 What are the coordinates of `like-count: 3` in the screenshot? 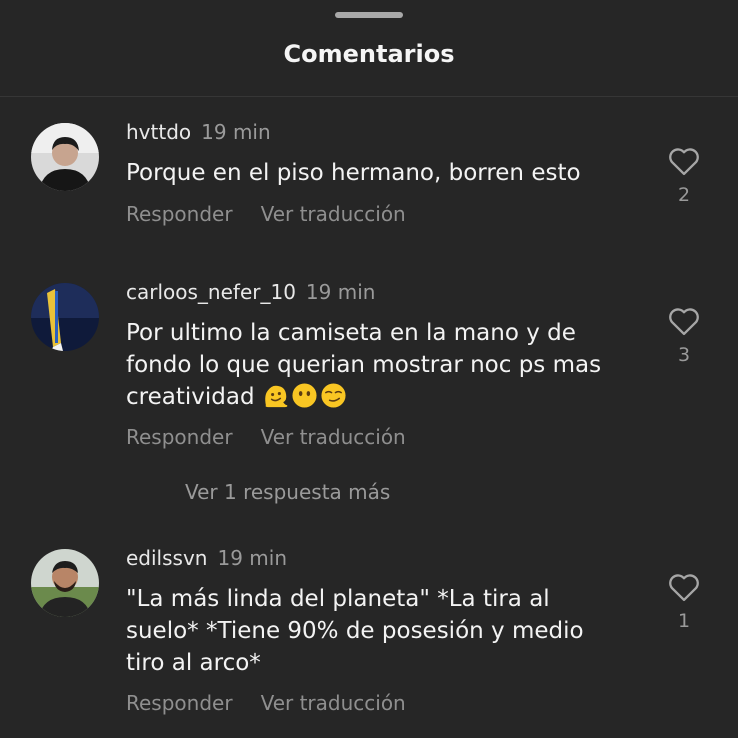 It's located at (684, 355).